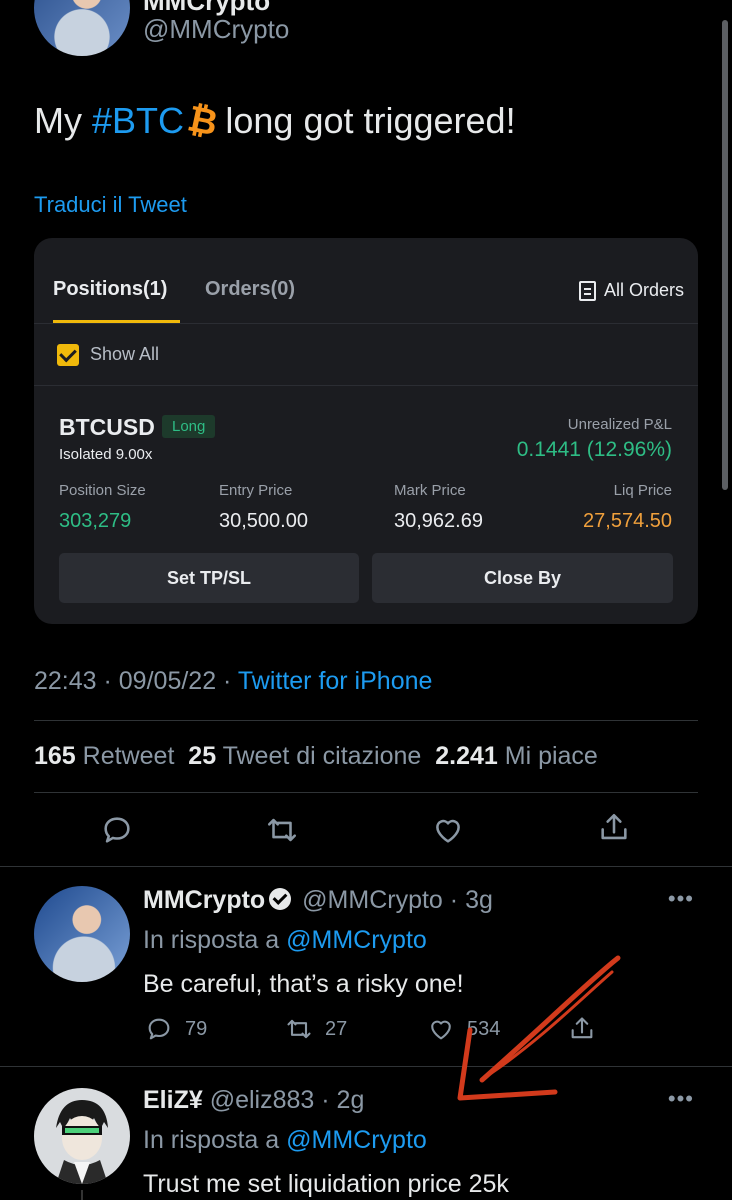  Describe the element at coordinates (322, 756) in the screenshot. I see `quotes-label: Tweet di citazione` at that location.